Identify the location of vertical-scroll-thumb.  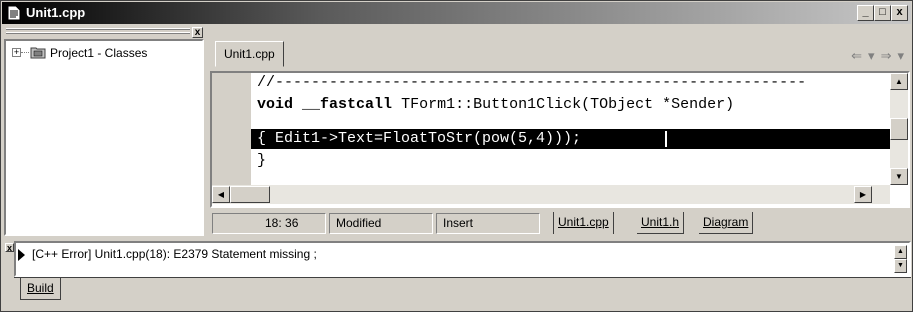
(899, 129).